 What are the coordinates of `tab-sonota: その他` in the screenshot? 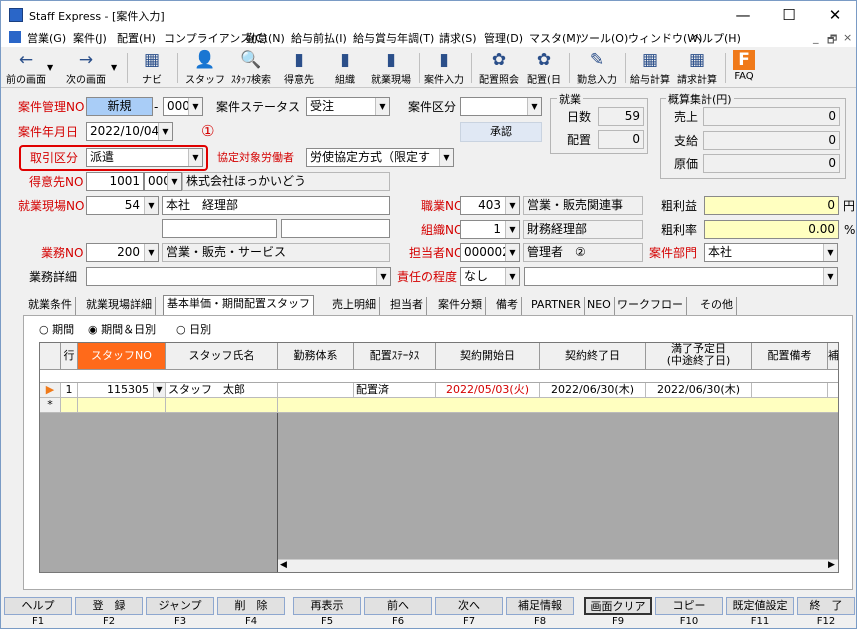 It's located at (717, 306).